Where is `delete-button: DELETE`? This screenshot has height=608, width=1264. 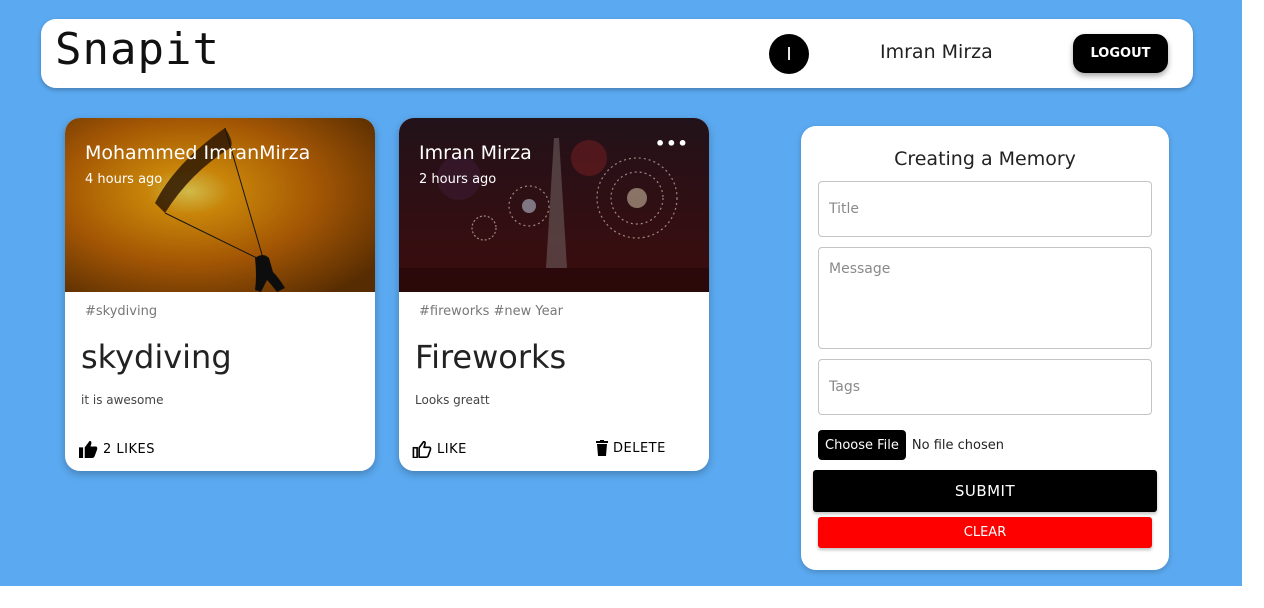 delete-button: DELETE is located at coordinates (631, 448).